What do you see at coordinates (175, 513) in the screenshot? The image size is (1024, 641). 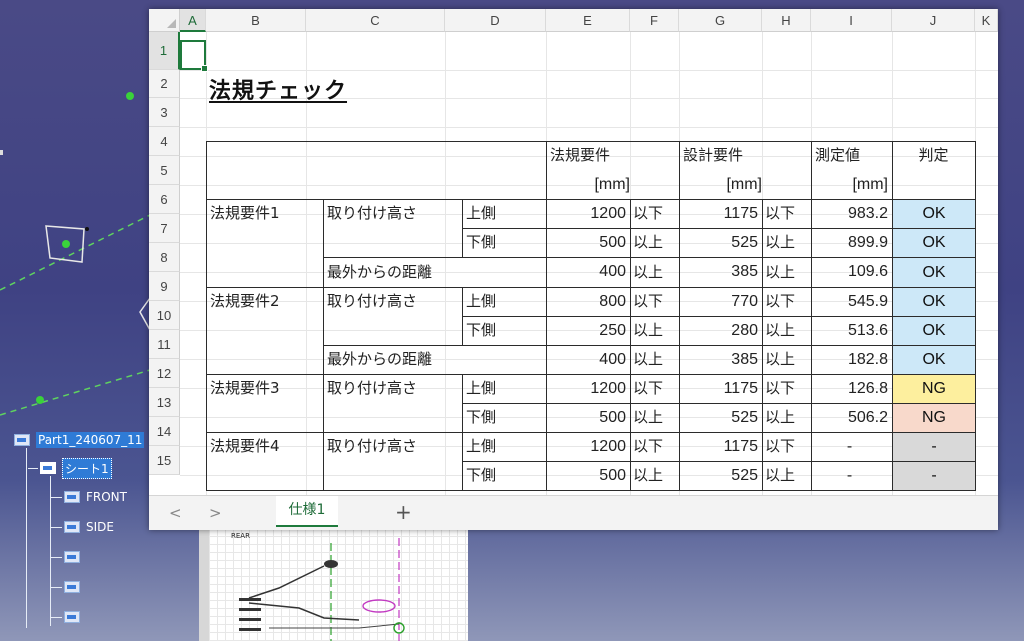 I see `prev-sheet-button: <` at bounding box center [175, 513].